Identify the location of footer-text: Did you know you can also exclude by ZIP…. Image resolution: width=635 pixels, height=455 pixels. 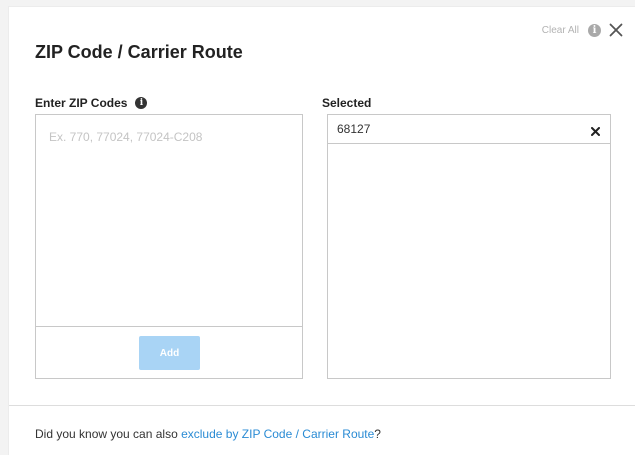
(208, 434).